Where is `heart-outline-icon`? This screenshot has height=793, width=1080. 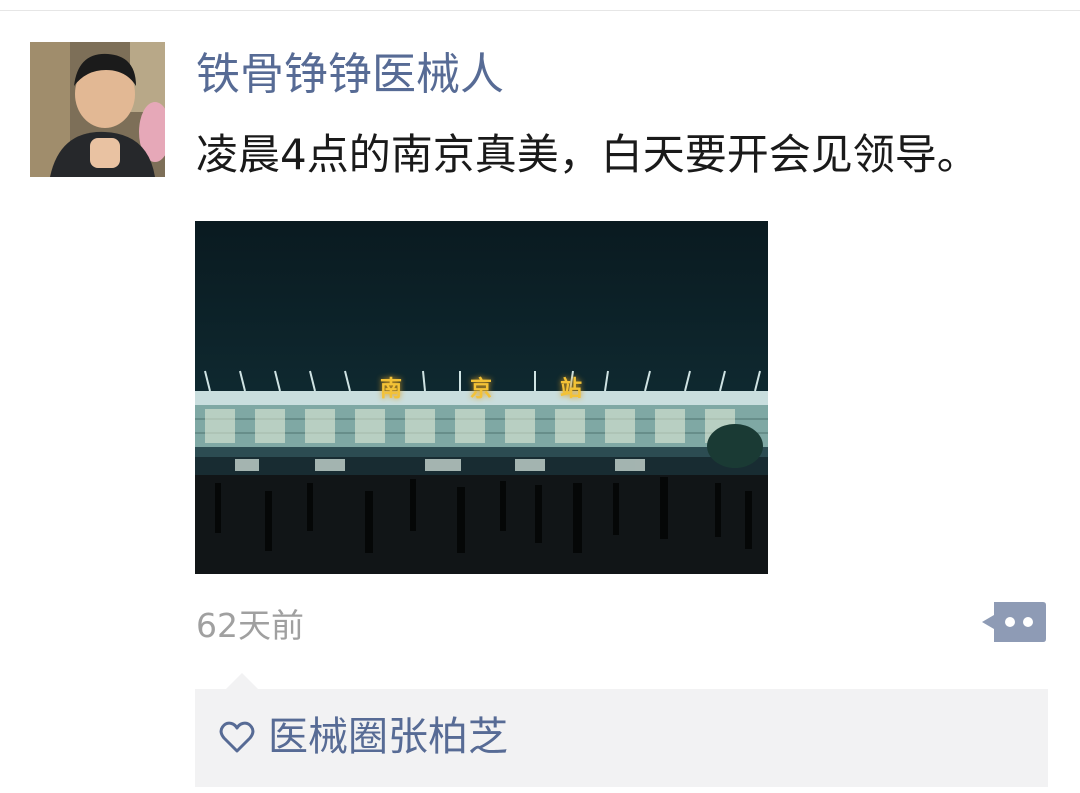 heart-outline-icon is located at coordinates (237, 737).